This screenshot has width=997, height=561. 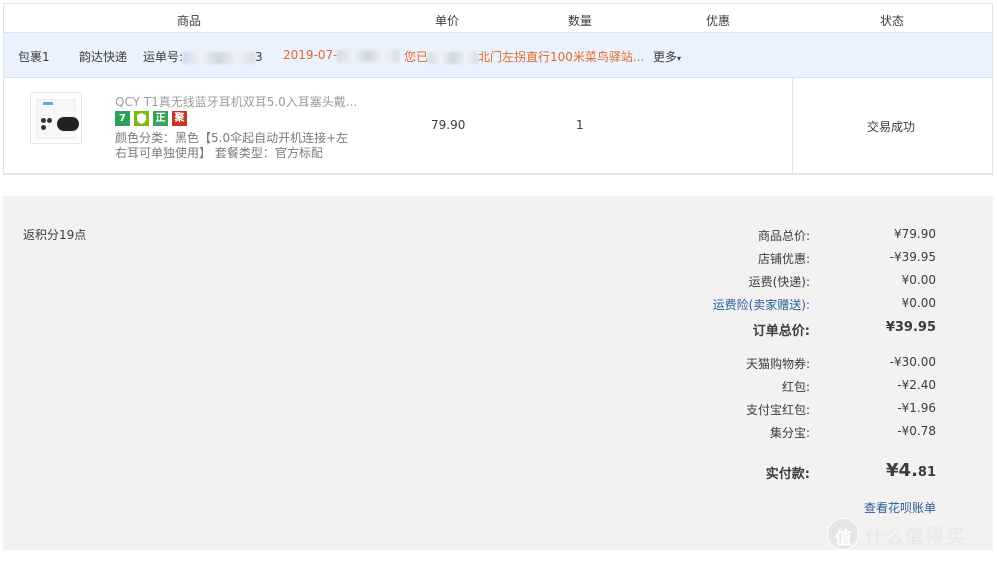 What do you see at coordinates (447, 21) in the screenshot?
I see `header-unit-price: 单价` at bounding box center [447, 21].